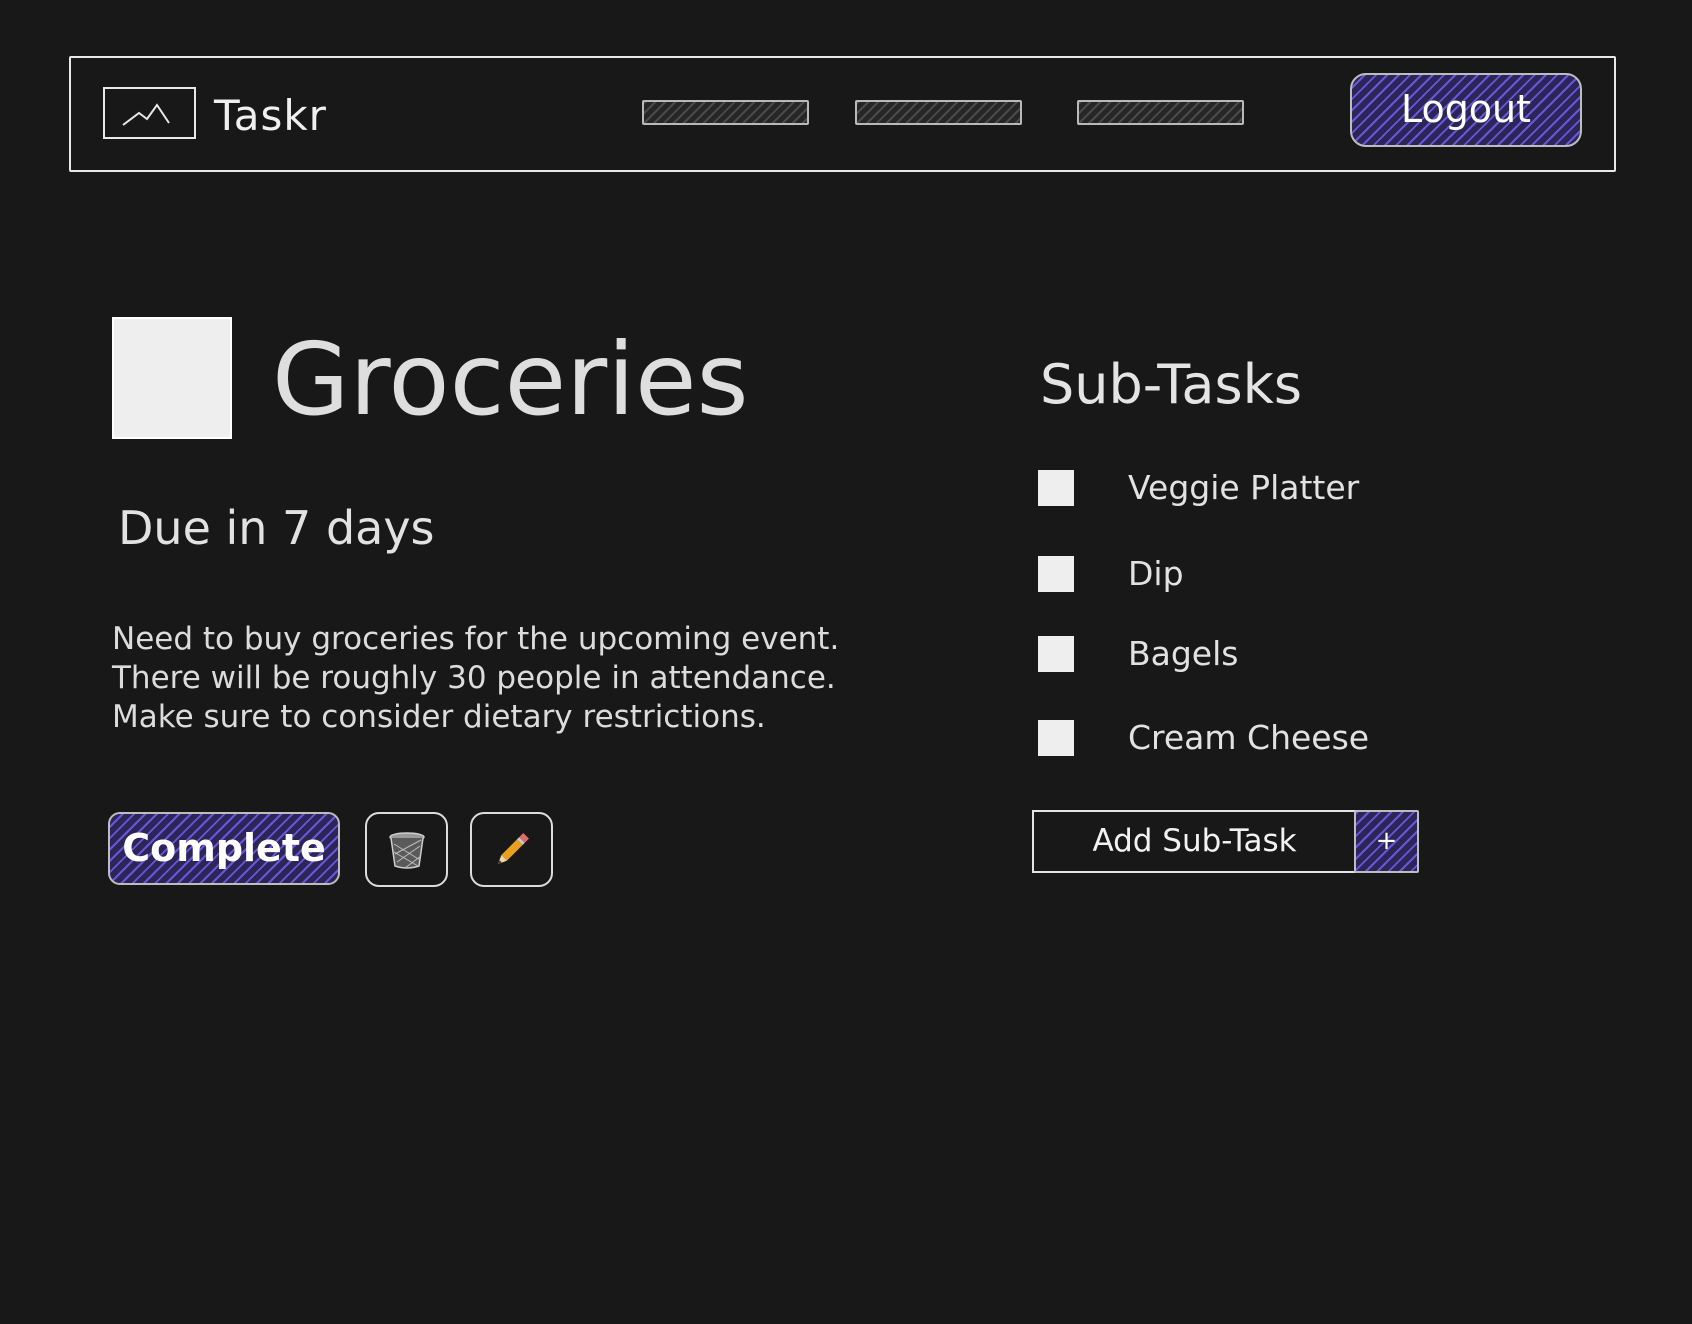 The height and width of the screenshot is (1324, 1692). Describe the element at coordinates (1288, 655) in the screenshot. I see `subtask-item: Bagels` at that location.